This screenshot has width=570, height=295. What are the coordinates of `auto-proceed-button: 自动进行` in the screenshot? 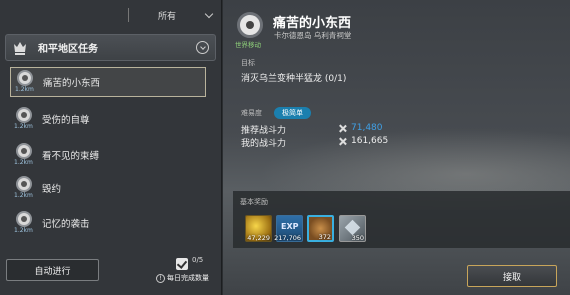 It's located at (52, 270).